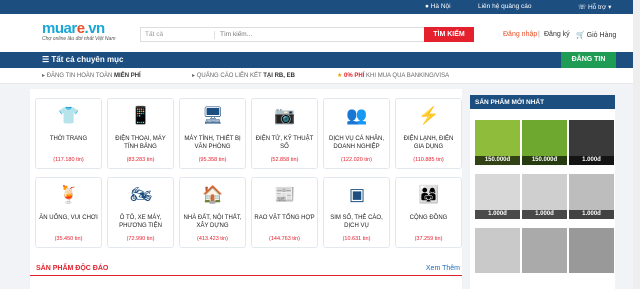 This screenshot has height=289, width=640. I want to click on logo-text-pre: muar, so click(59, 28).